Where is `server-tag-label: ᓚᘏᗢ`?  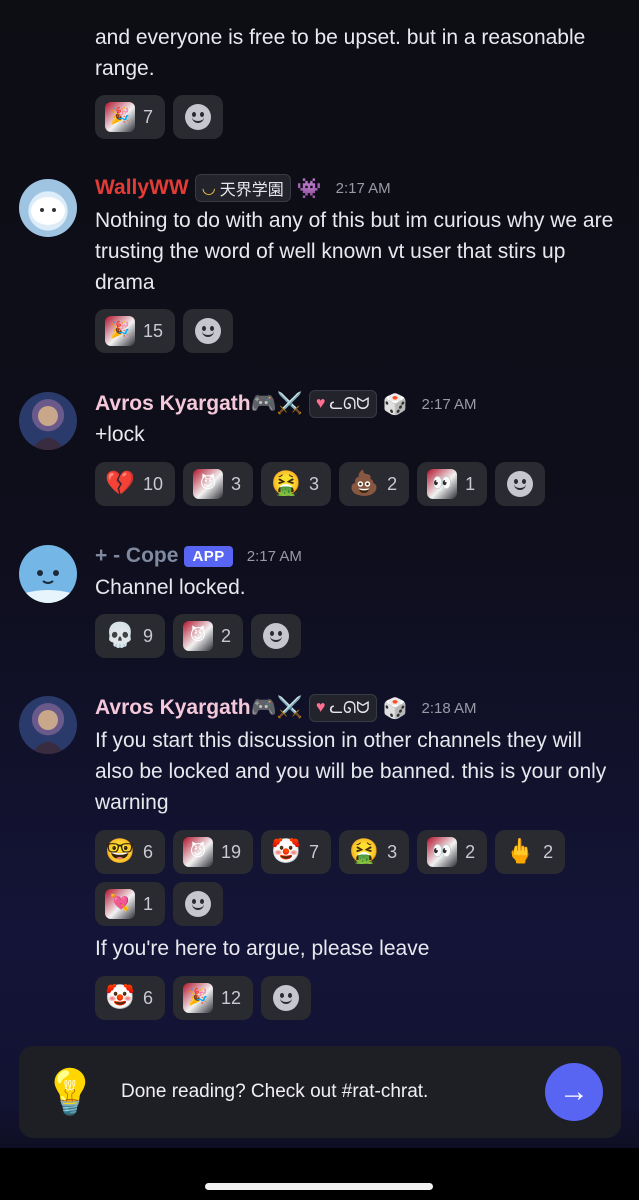 server-tag-label: ᓚᘏᗢ is located at coordinates (349, 404).